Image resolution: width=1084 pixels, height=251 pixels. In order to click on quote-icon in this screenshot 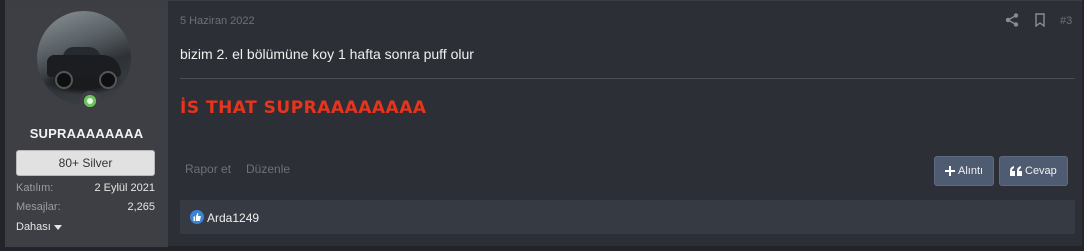, I will do `click(1016, 171)`.